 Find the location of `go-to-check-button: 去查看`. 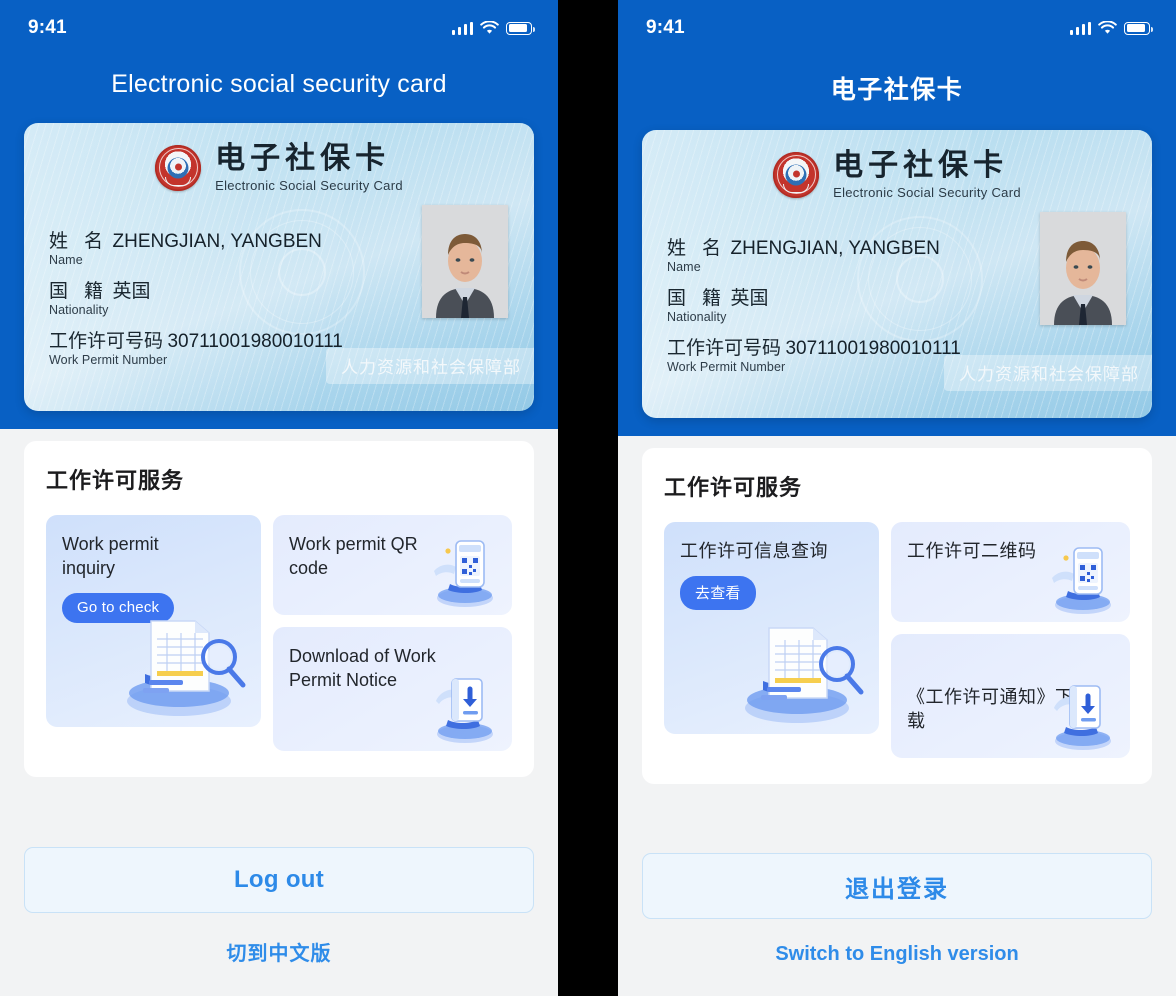

go-to-check-button: 去查看 is located at coordinates (718, 592).